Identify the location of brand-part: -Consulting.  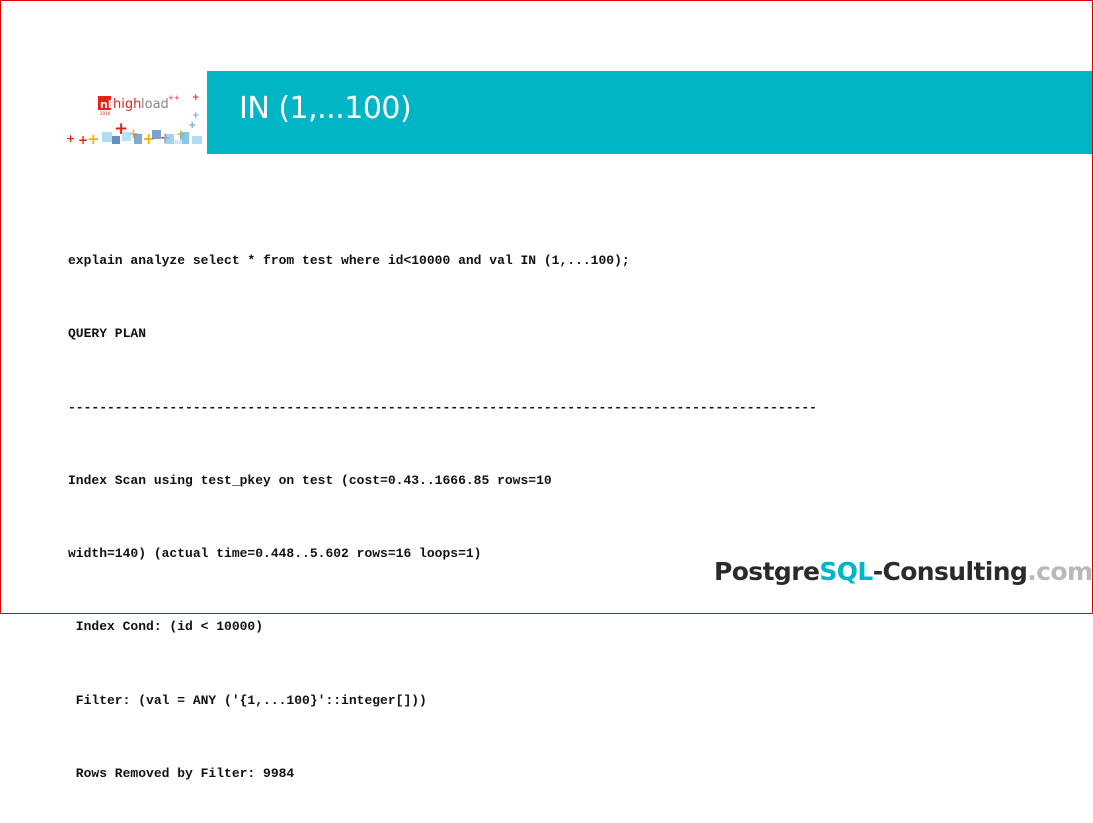
(950, 571).